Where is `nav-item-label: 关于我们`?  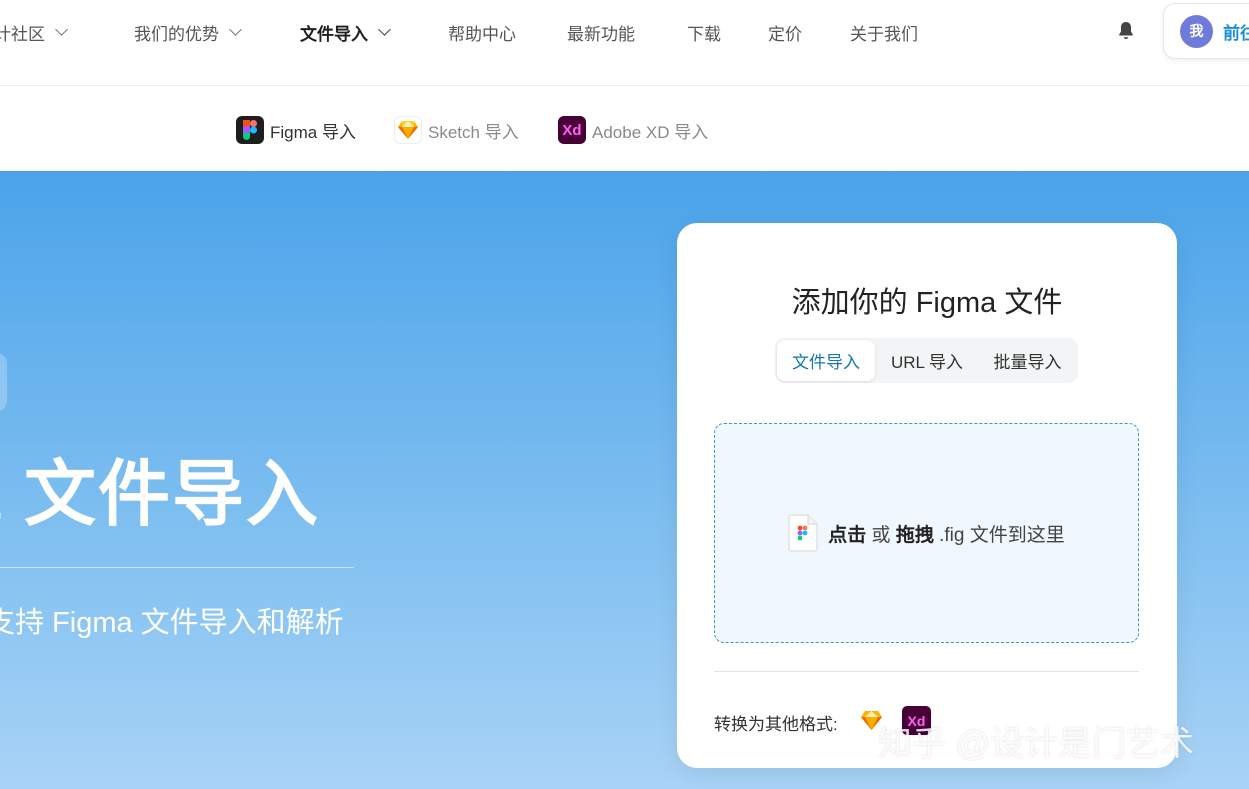
nav-item-label: 关于我们 is located at coordinates (884, 34).